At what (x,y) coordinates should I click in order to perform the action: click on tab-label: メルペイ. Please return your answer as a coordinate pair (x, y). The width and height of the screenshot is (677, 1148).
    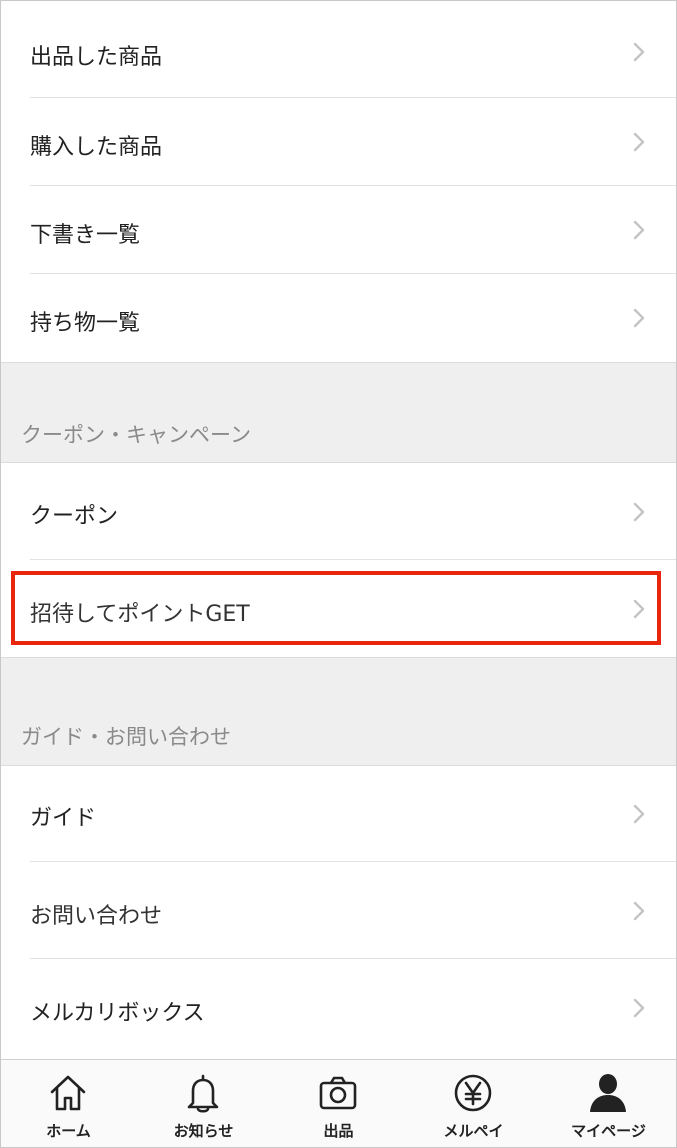
    Looking at the image, I should click on (473, 1131).